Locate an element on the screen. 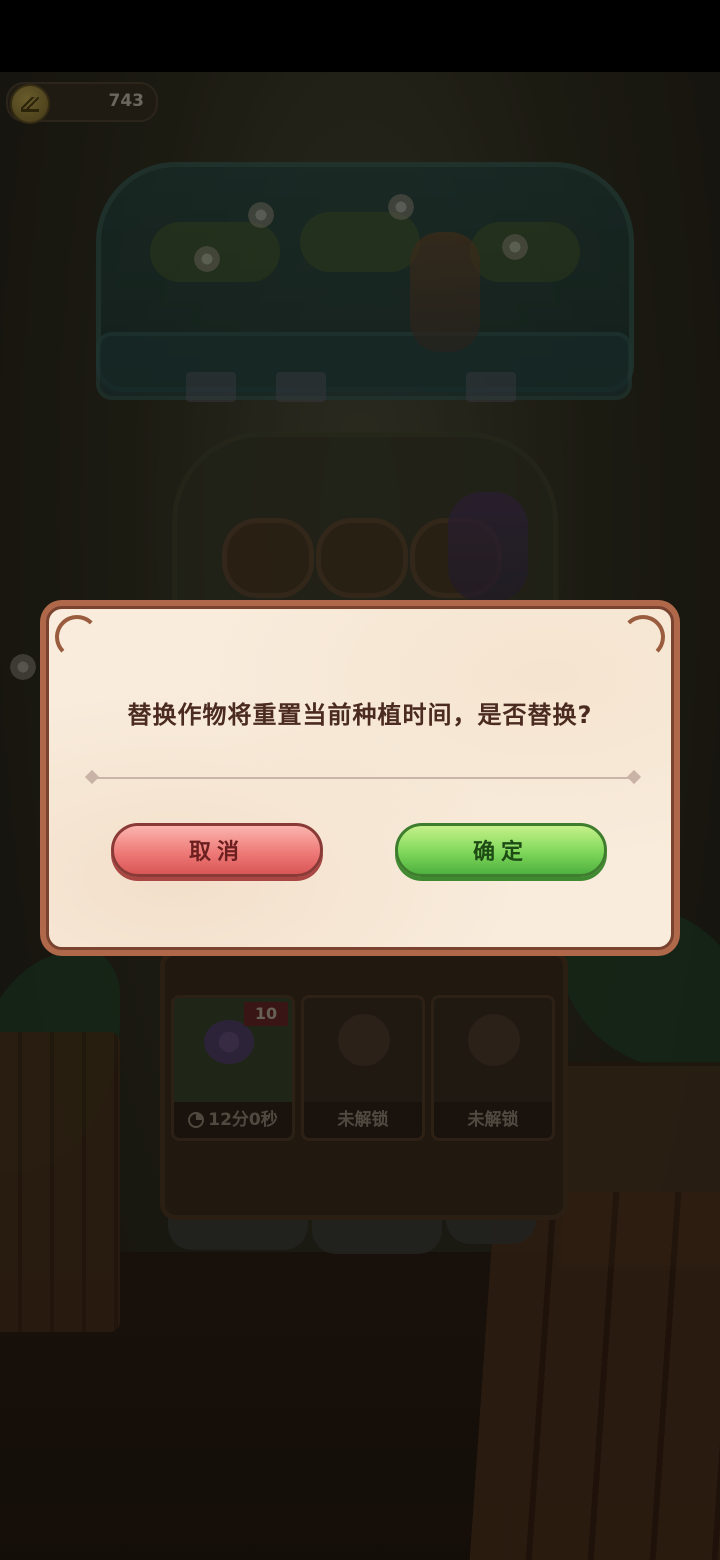  divider is located at coordinates (363, 778).